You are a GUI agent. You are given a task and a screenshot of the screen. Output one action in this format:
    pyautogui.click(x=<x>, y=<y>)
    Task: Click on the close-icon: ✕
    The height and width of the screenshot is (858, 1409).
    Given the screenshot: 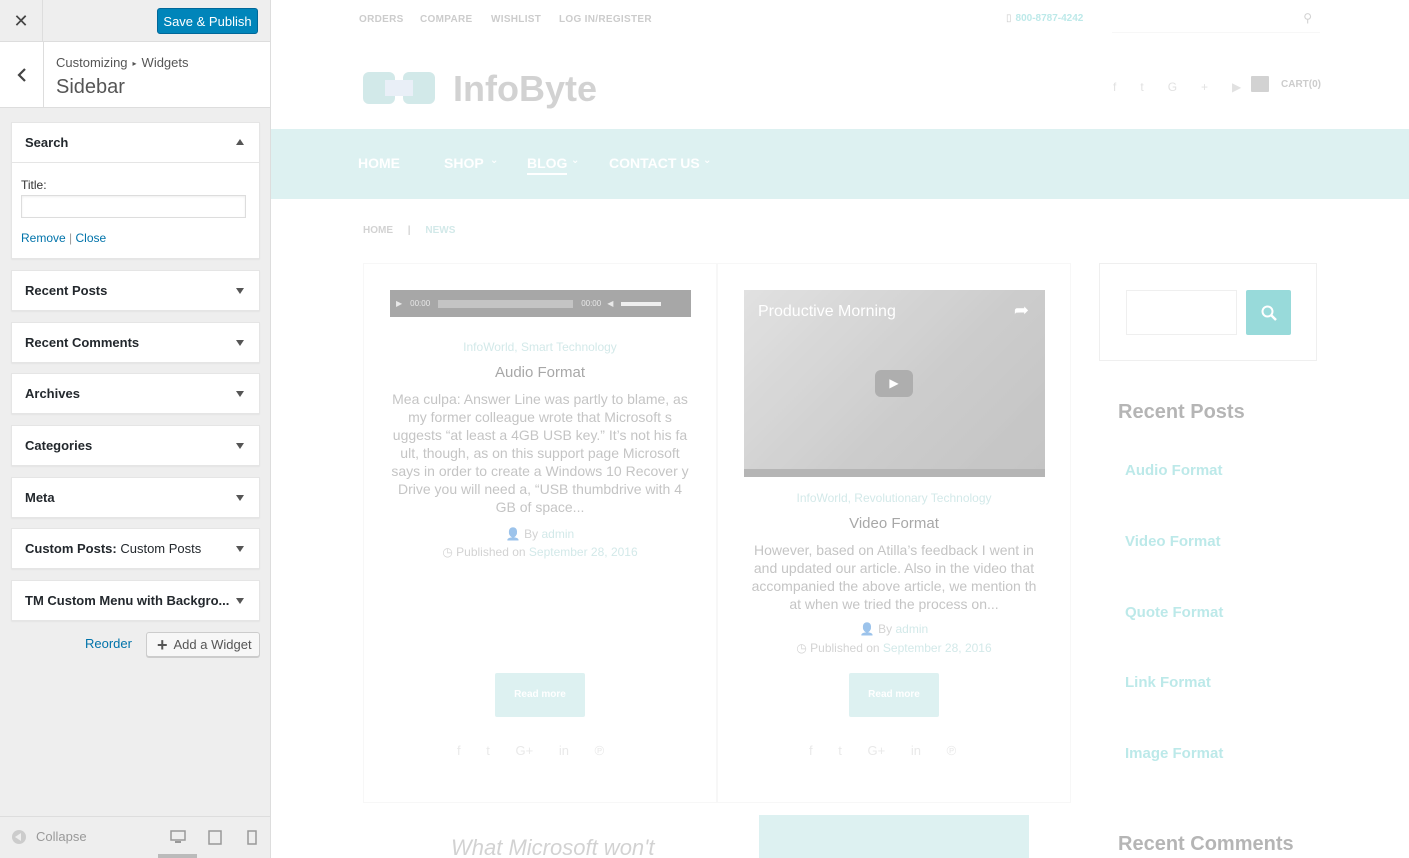 What is the action you would take?
    pyautogui.click(x=21, y=20)
    